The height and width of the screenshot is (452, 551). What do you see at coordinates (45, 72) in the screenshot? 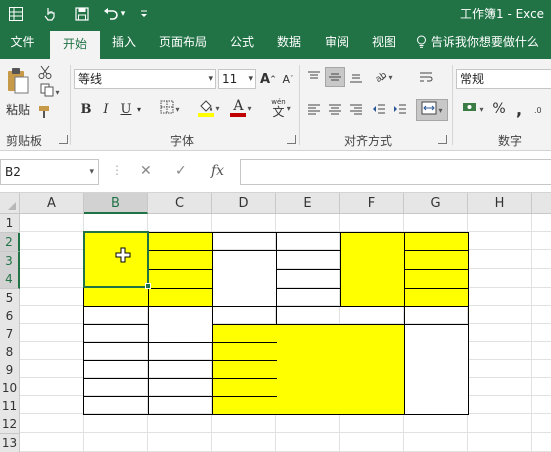
I see `cut-icon` at bounding box center [45, 72].